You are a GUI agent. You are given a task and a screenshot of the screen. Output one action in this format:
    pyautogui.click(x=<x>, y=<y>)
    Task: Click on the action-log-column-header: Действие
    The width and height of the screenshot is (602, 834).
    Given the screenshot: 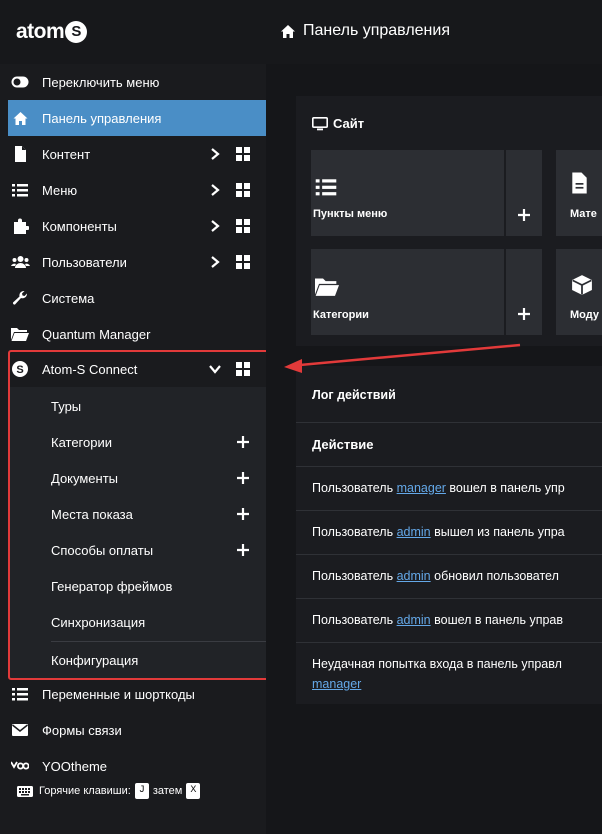 What is the action you would take?
    pyautogui.click(x=449, y=444)
    